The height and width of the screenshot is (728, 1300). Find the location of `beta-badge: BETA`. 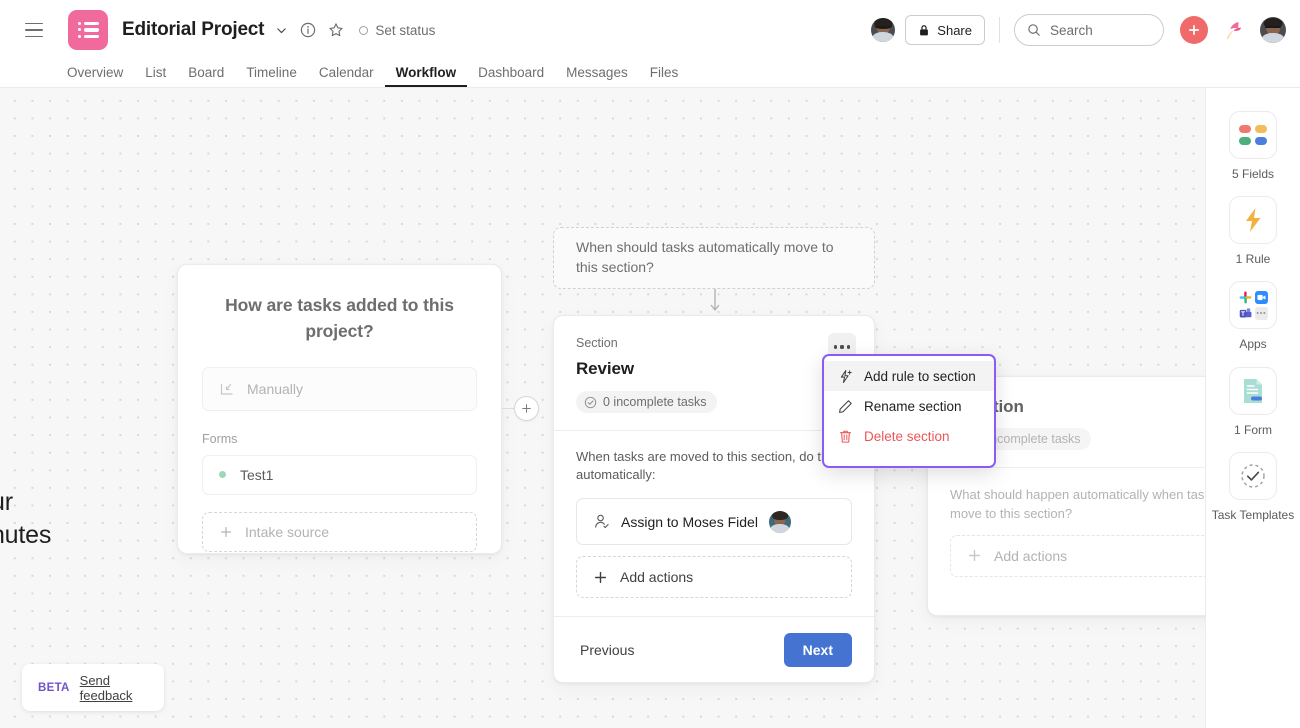

beta-badge: BETA is located at coordinates (54, 687).